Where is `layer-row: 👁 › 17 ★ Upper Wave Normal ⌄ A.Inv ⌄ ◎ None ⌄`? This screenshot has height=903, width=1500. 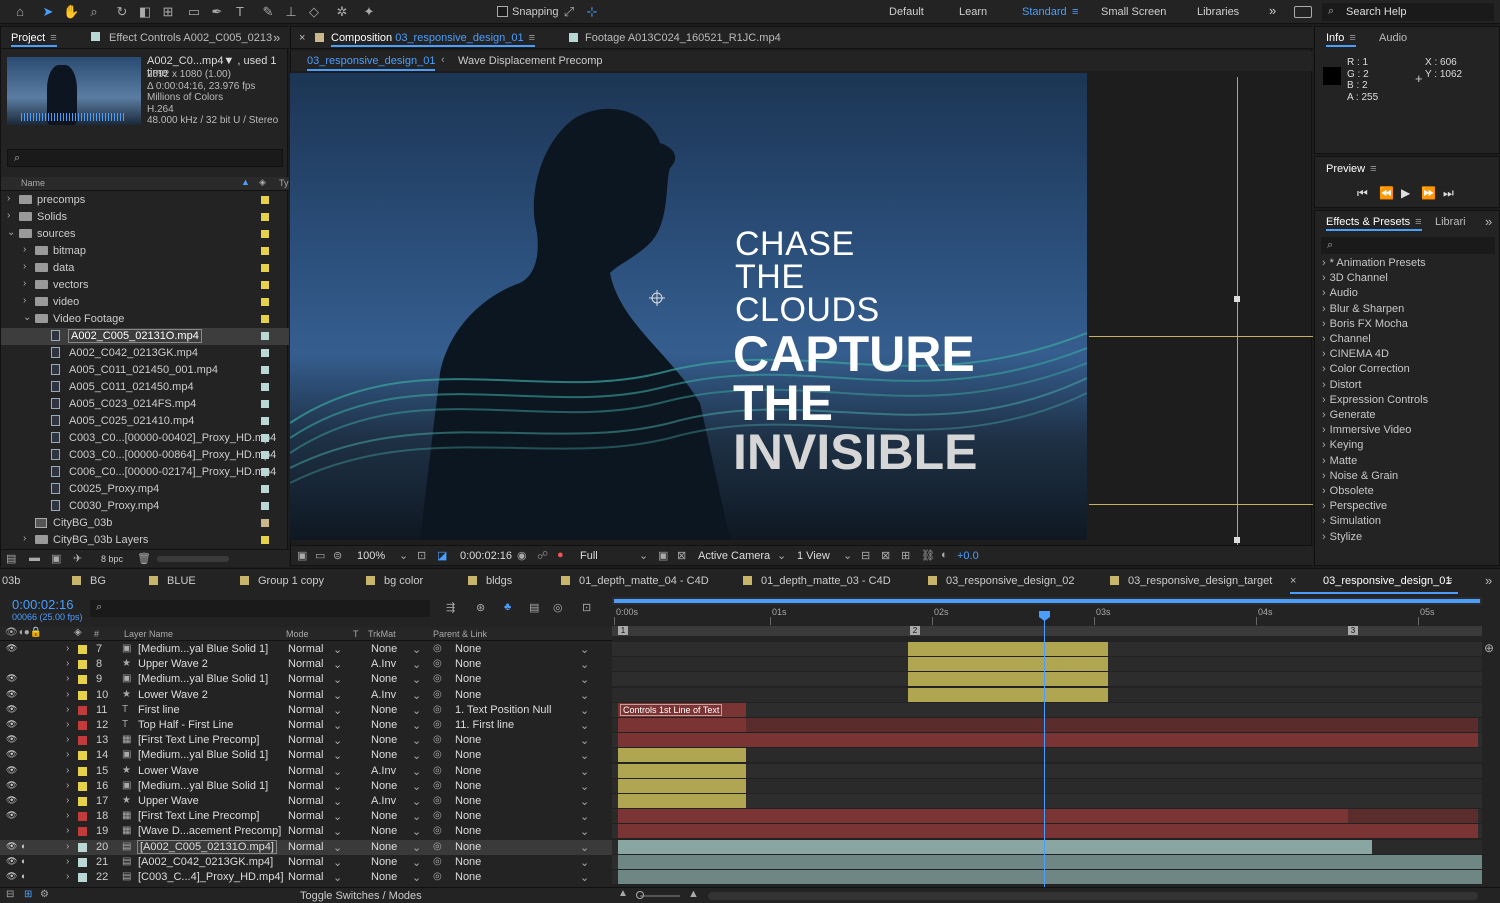 layer-row: 👁 › 17 ★ Upper Wave Normal ⌄ A.Inv ⌄ ◎ None ⌄ is located at coordinates (306, 801).